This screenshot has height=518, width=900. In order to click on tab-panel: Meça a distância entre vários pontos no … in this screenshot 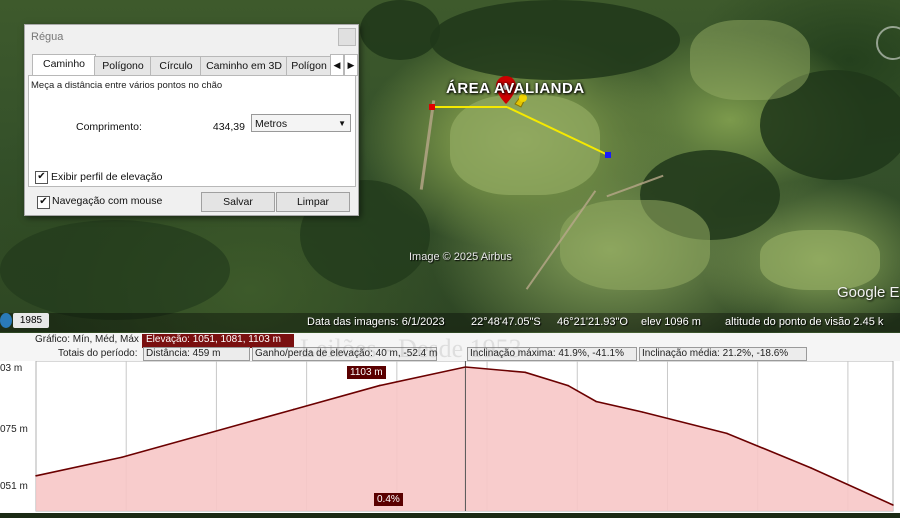, I will do `click(192, 131)`.